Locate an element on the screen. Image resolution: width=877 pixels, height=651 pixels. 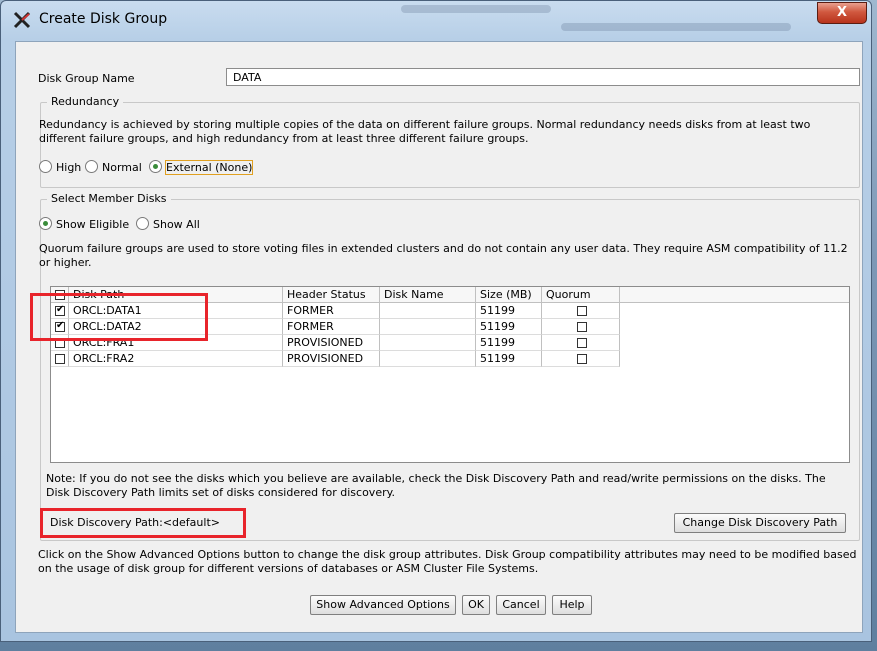
oracle-app-icon is located at coordinates (22, 20).